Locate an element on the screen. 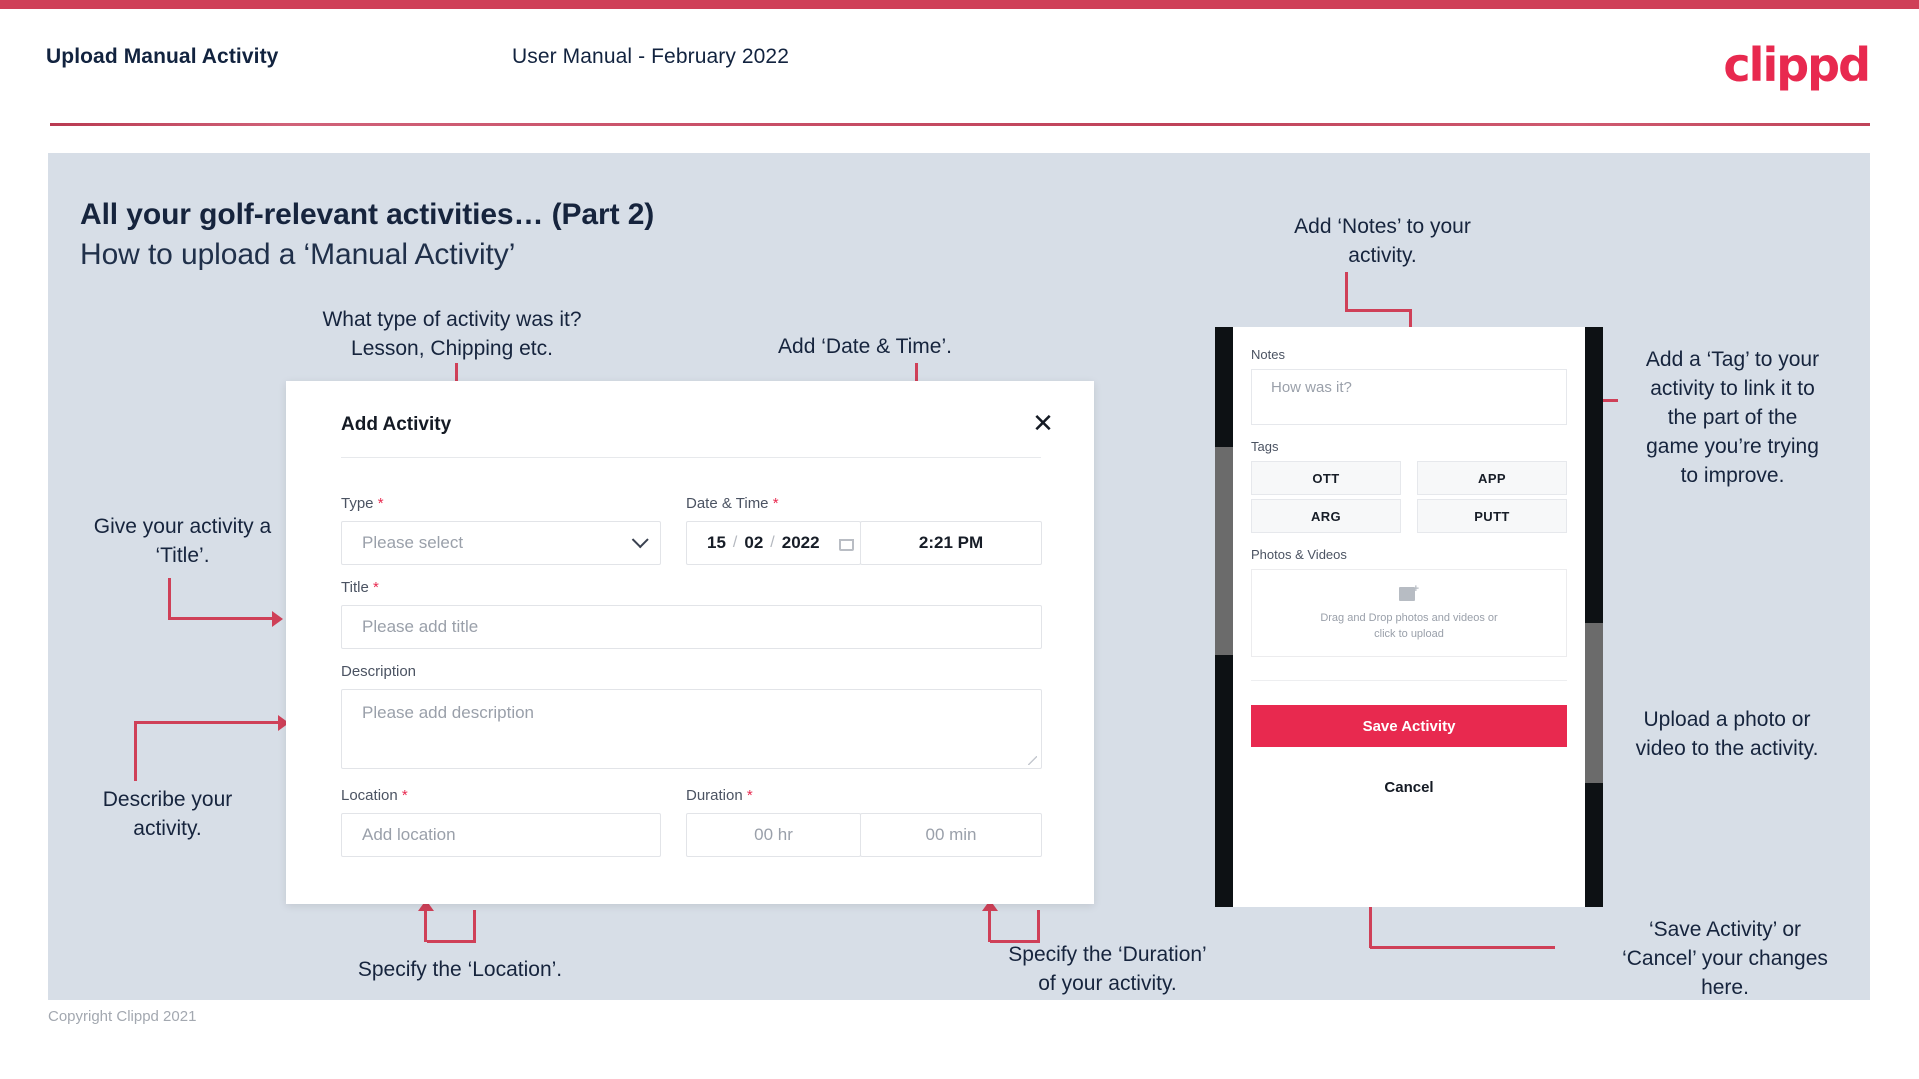 The image size is (1919, 1079). location-label: Location * is located at coordinates (374, 795).